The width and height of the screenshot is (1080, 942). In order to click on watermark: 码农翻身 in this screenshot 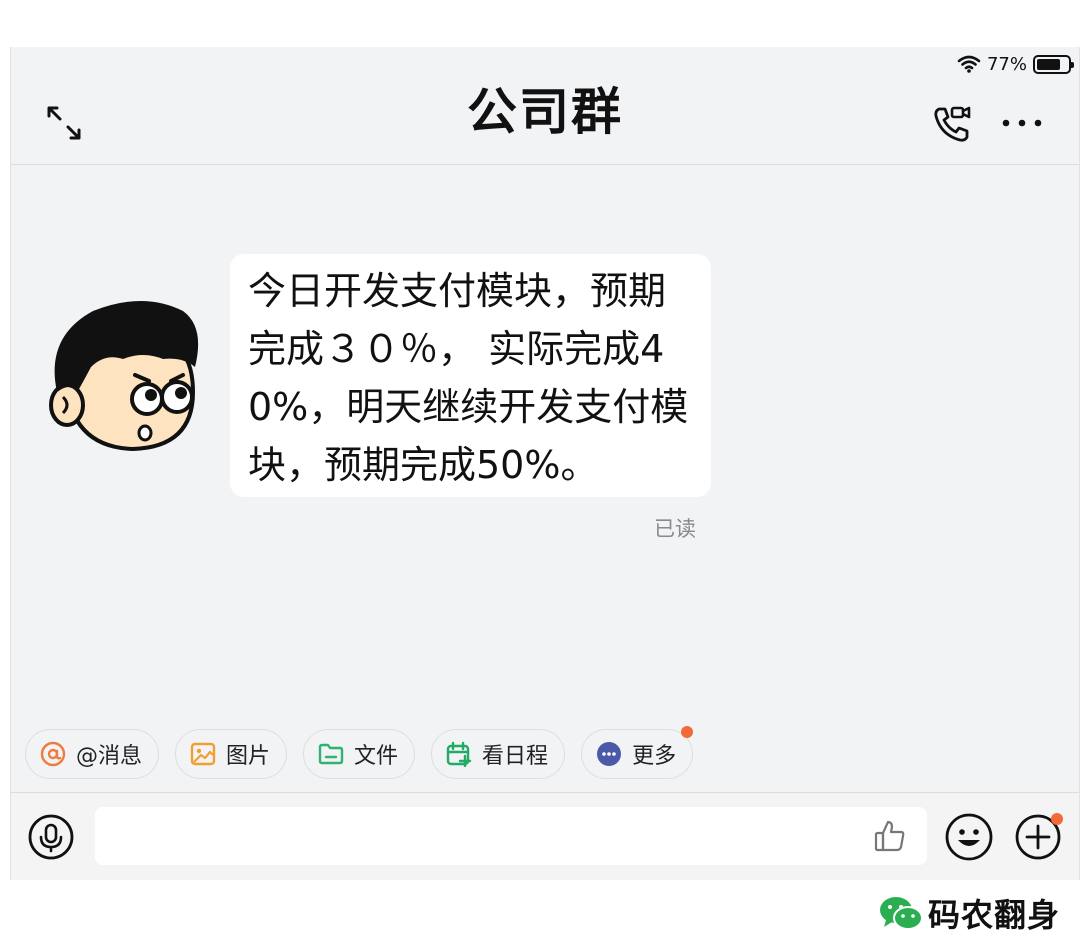, I will do `click(969, 913)`.